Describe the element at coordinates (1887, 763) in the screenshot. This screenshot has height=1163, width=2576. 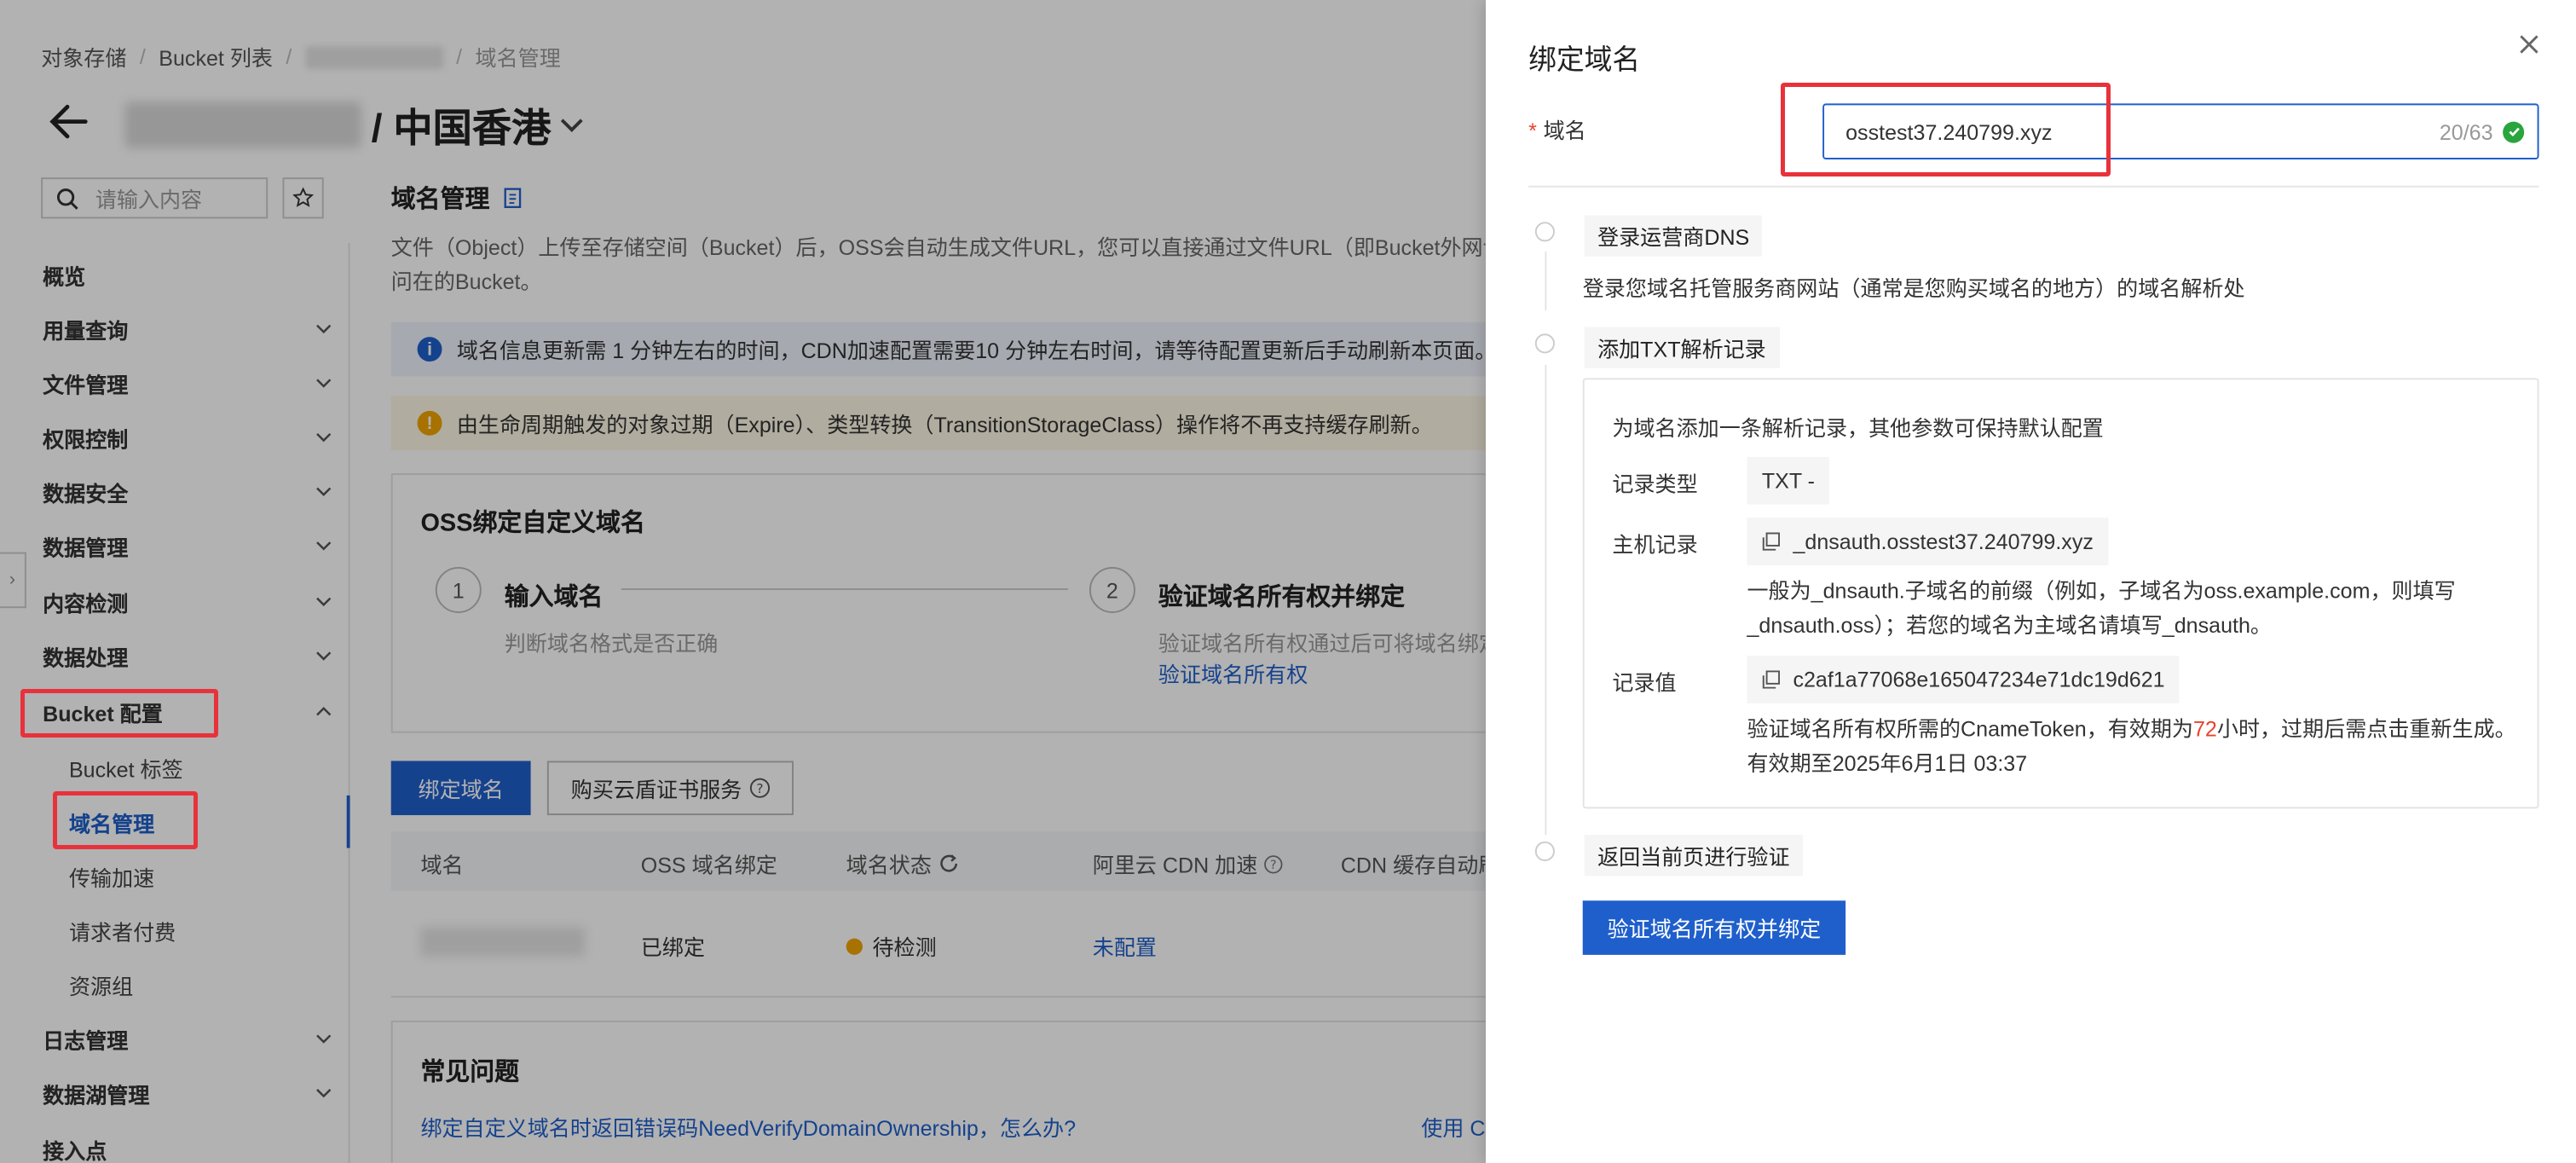
I see `record-value-note-line-2: 有效期至2025年6月1日 03:37` at that location.